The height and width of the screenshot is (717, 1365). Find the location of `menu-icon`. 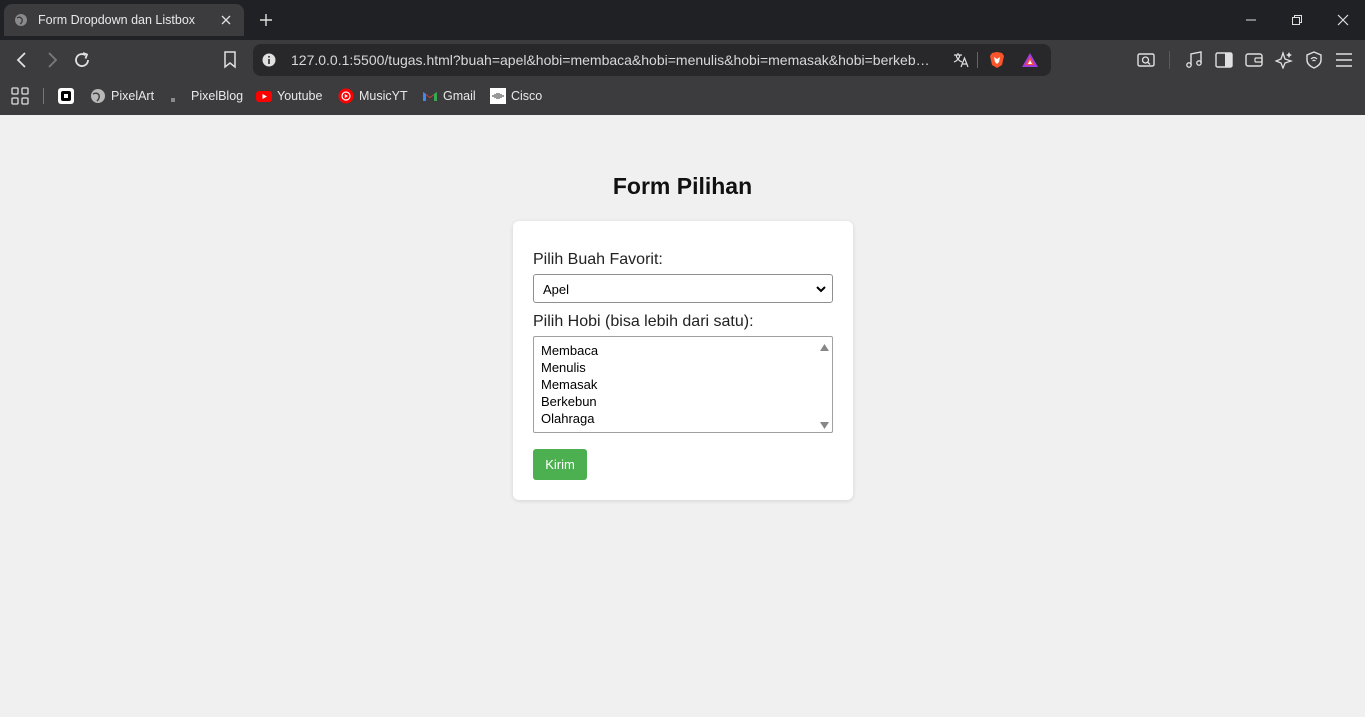

menu-icon is located at coordinates (1344, 60).